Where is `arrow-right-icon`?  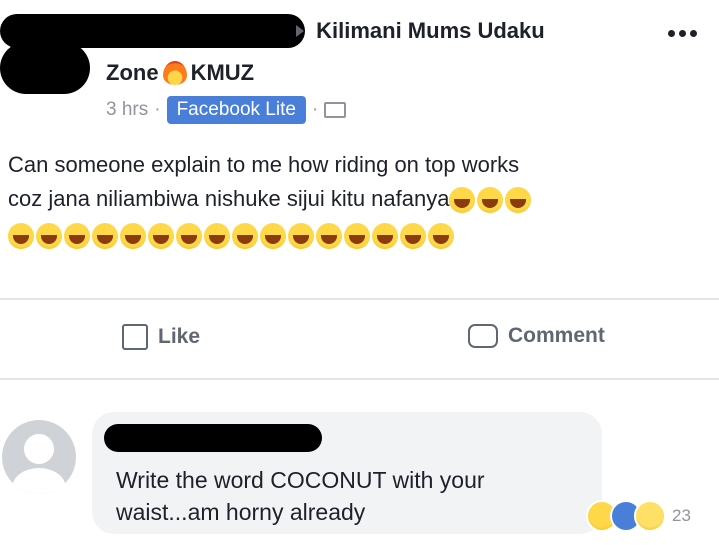 arrow-right-icon is located at coordinates (300, 31).